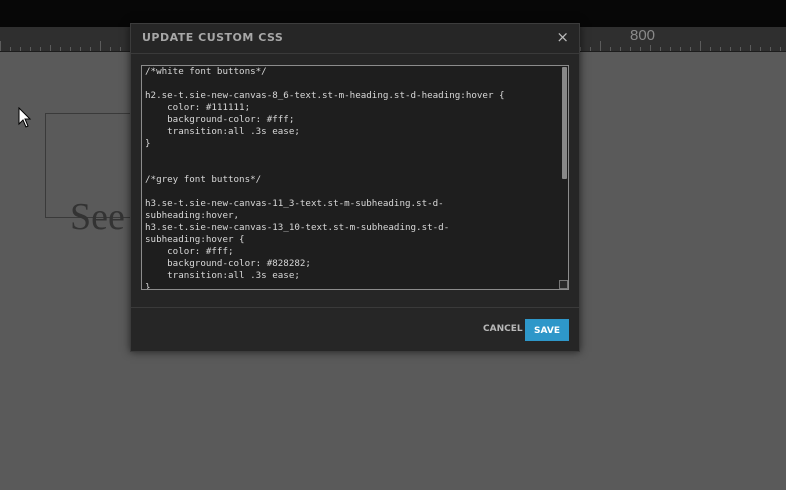  I want to click on ruler-label: 800, so click(643, 35).